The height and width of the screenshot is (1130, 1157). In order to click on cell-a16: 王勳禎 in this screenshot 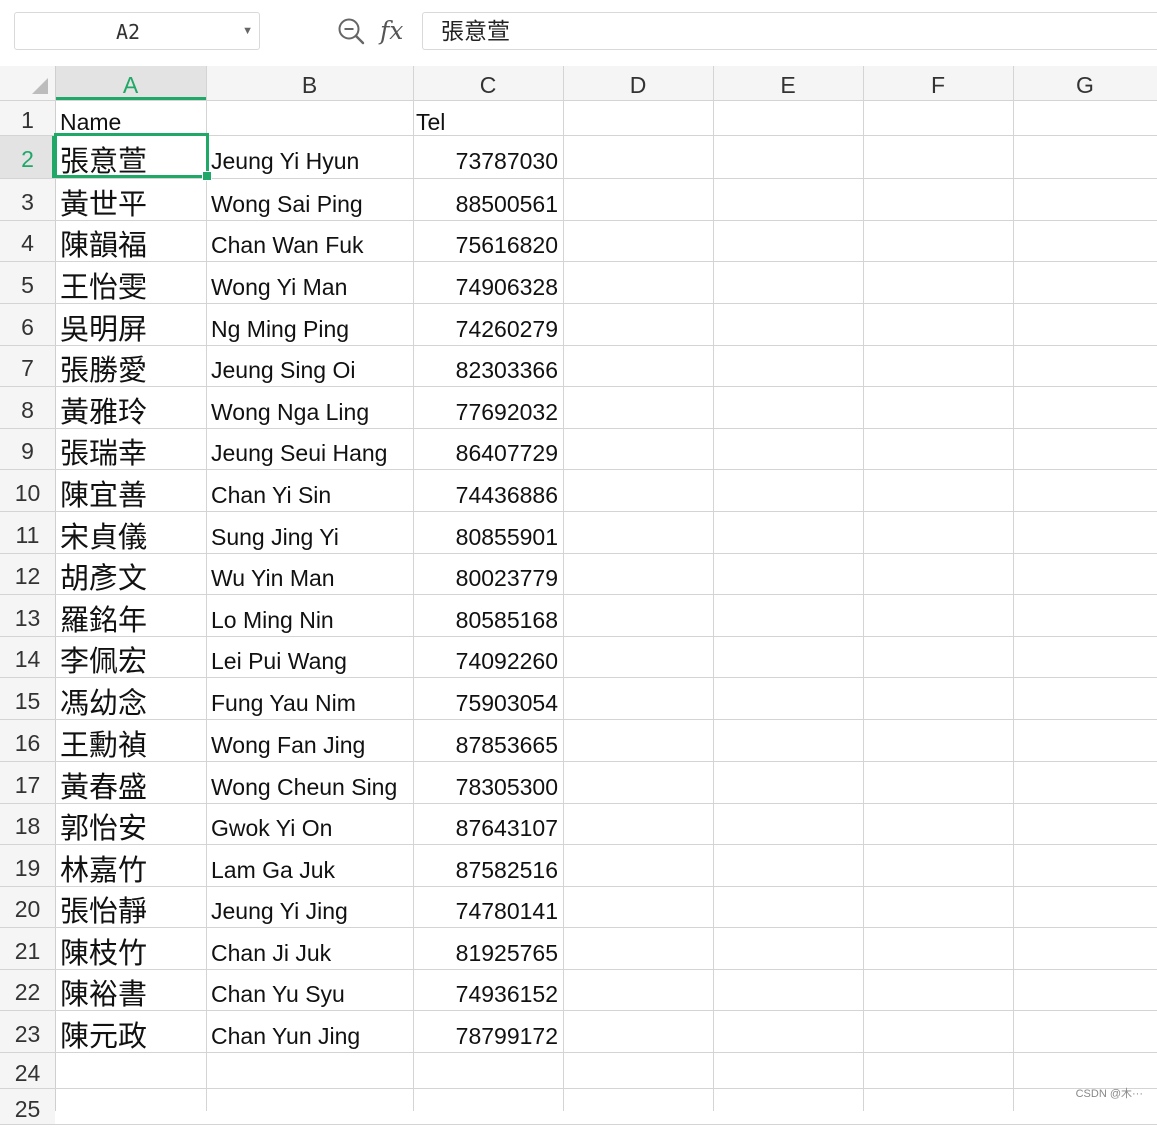, I will do `click(130, 740)`.